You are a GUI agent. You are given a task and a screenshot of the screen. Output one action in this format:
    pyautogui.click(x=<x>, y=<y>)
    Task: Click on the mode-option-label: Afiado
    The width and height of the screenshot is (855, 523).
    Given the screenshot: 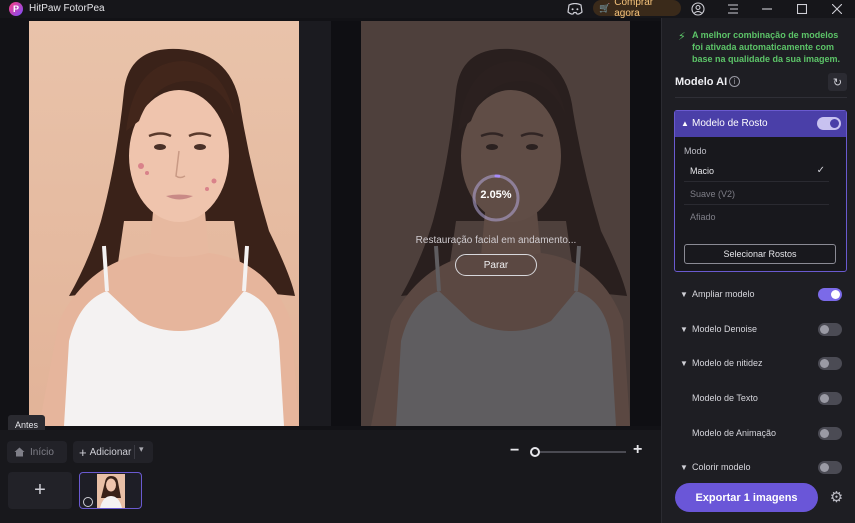 What is the action you would take?
    pyautogui.click(x=703, y=217)
    